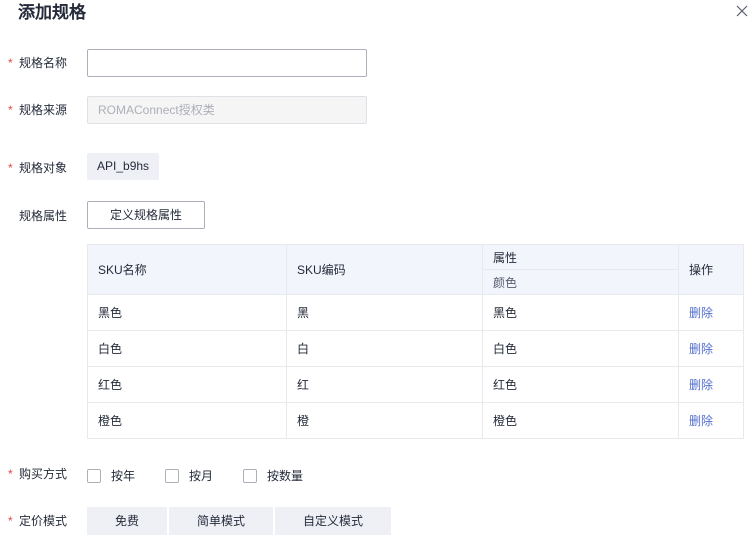 This screenshot has width=750, height=539. Describe the element at coordinates (111, 475) in the screenshot. I see `checkbox-yearly: 按年` at that location.